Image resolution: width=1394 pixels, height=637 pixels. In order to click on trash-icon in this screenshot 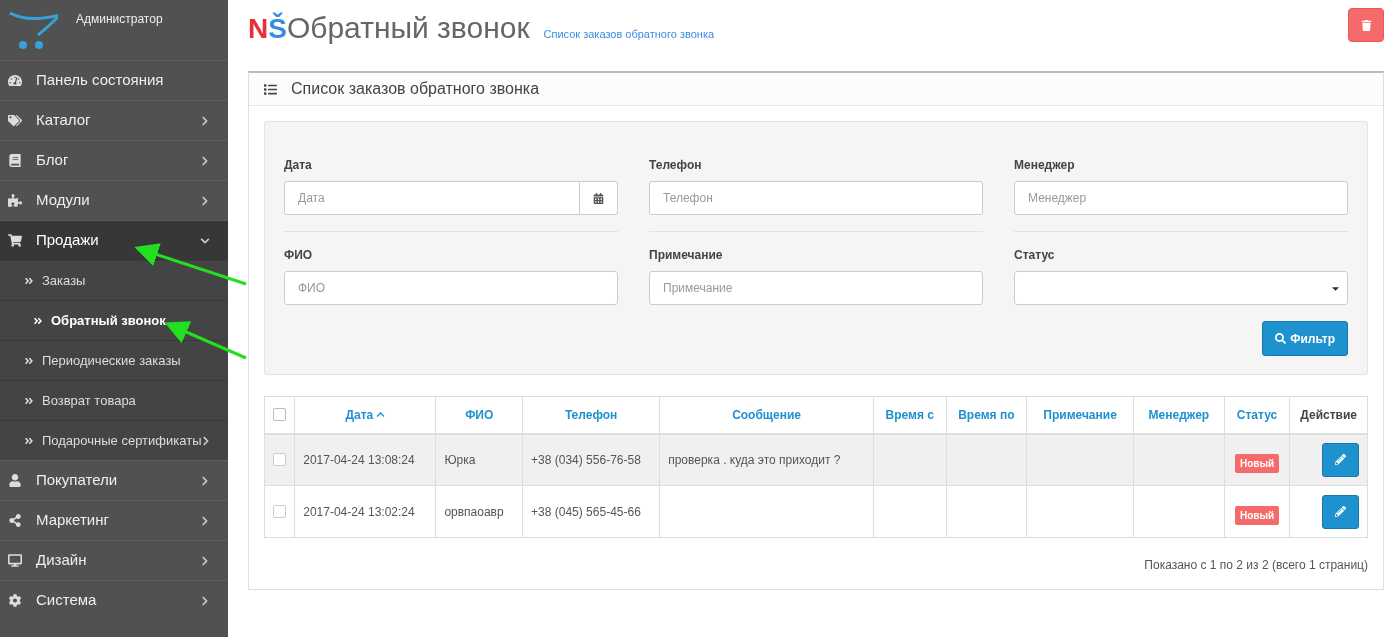, I will do `click(1366, 25)`.